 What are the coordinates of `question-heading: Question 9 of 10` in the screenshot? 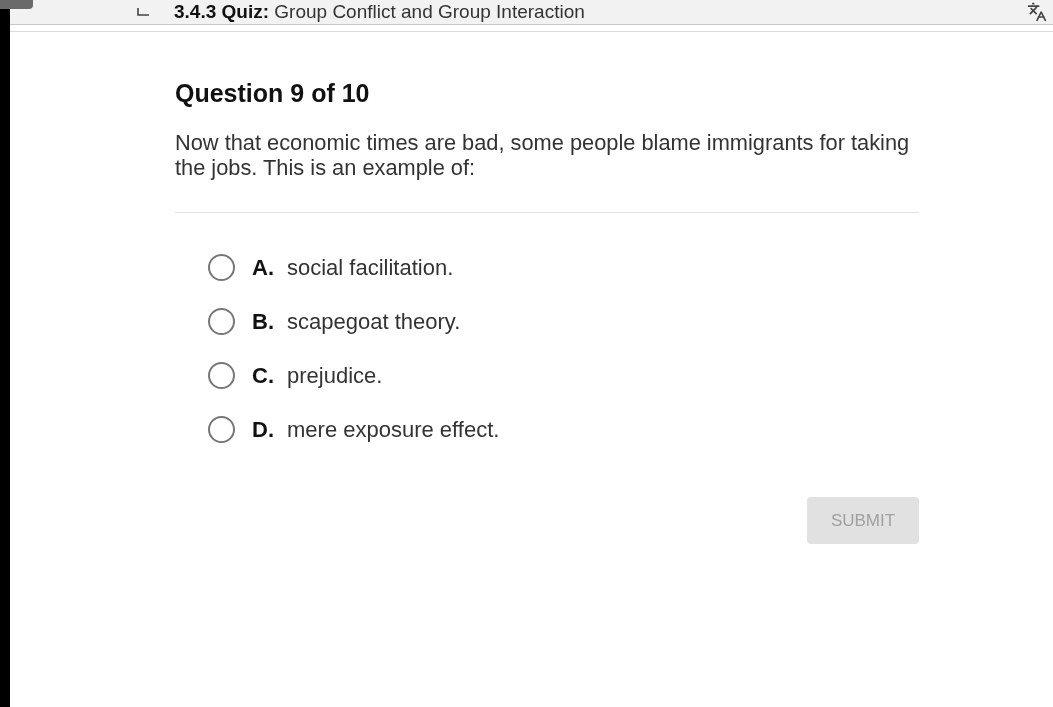 It's located at (272, 93).